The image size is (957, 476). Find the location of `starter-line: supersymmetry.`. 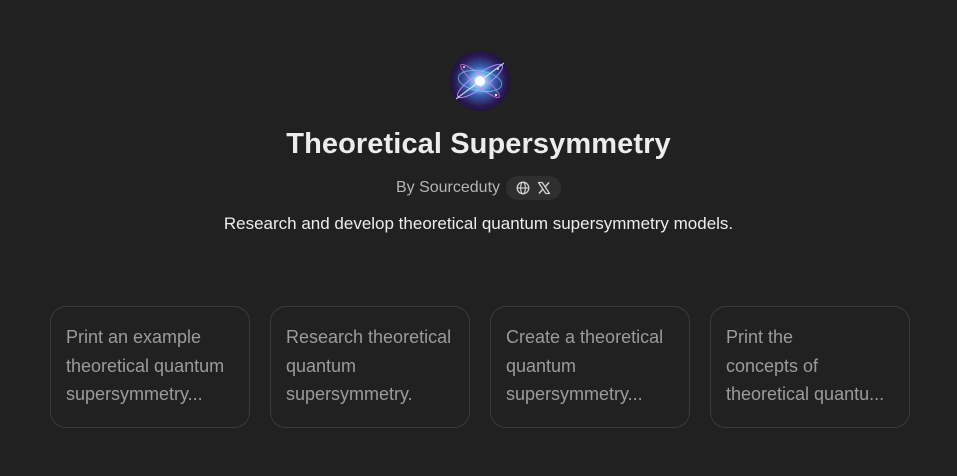

starter-line: supersymmetry. is located at coordinates (349, 394).